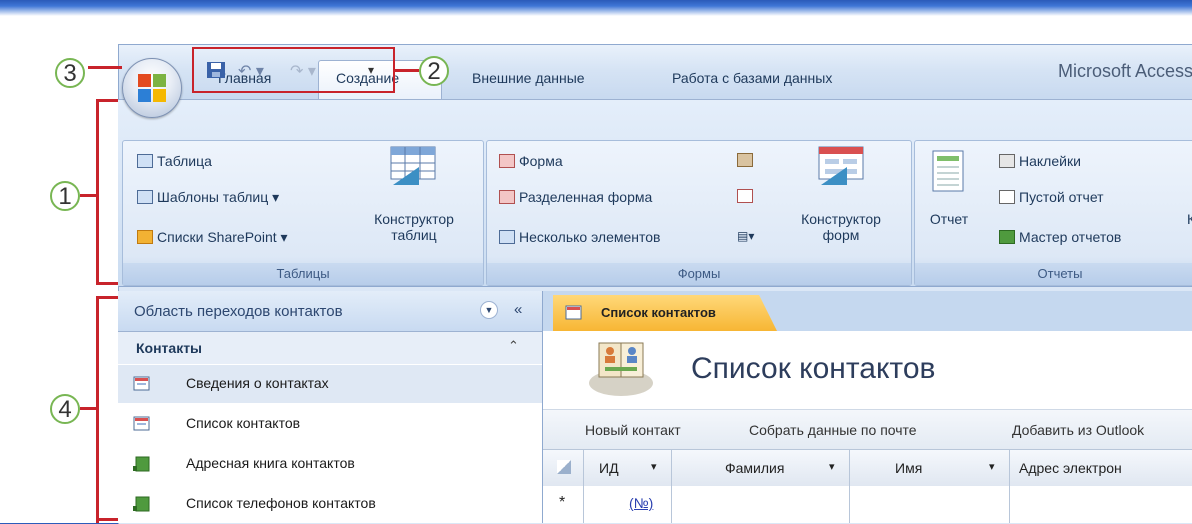 This screenshot has width=1192, height=524. What do you see at coordinates (65, 196) in the screenshot?
I see `callout-1: 1` at bounding box center [65, 196].